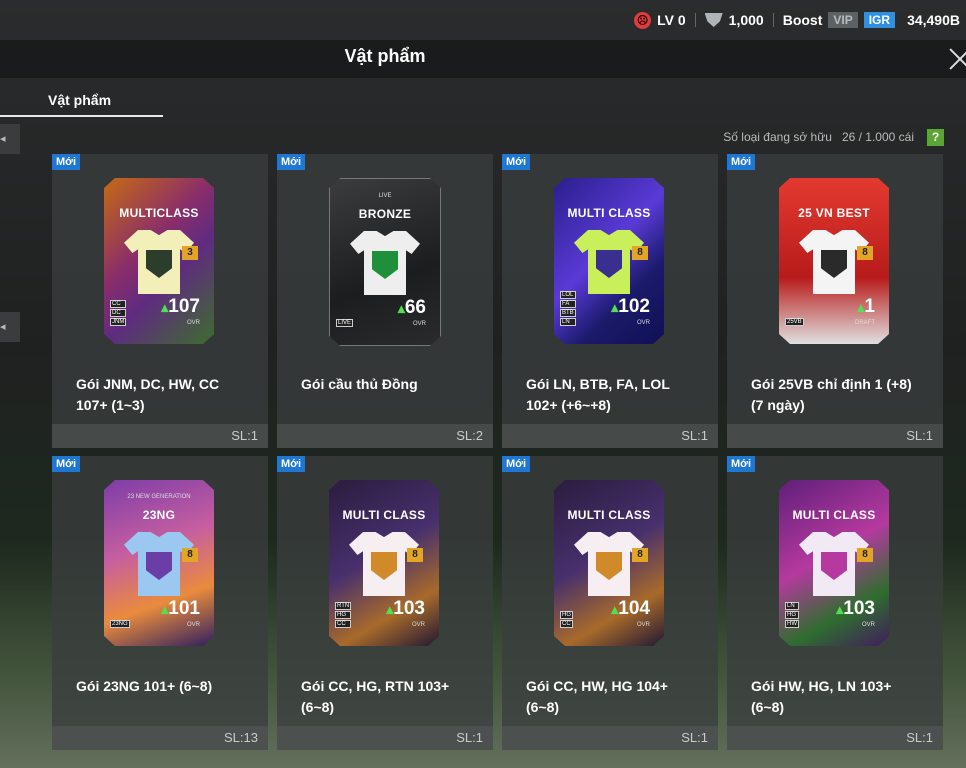 The width and height of the screenshot is (966, 768). I want to click on item-quantity: SL:13, so click(241, 737).